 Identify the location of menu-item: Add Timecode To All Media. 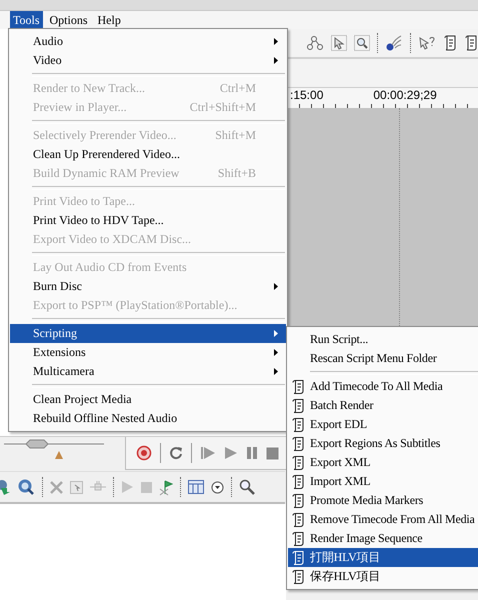
(383, 386).